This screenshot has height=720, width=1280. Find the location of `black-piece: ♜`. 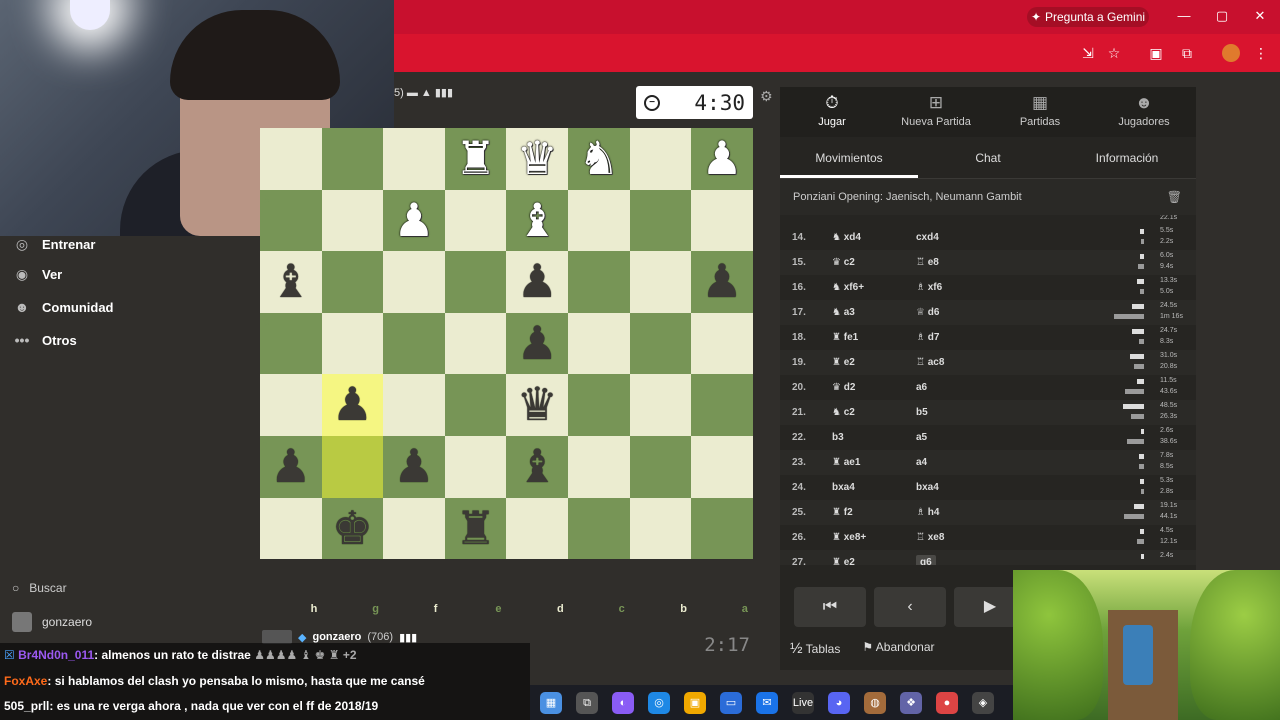

black-piece: ♜ is located at coordinates (476, 529).